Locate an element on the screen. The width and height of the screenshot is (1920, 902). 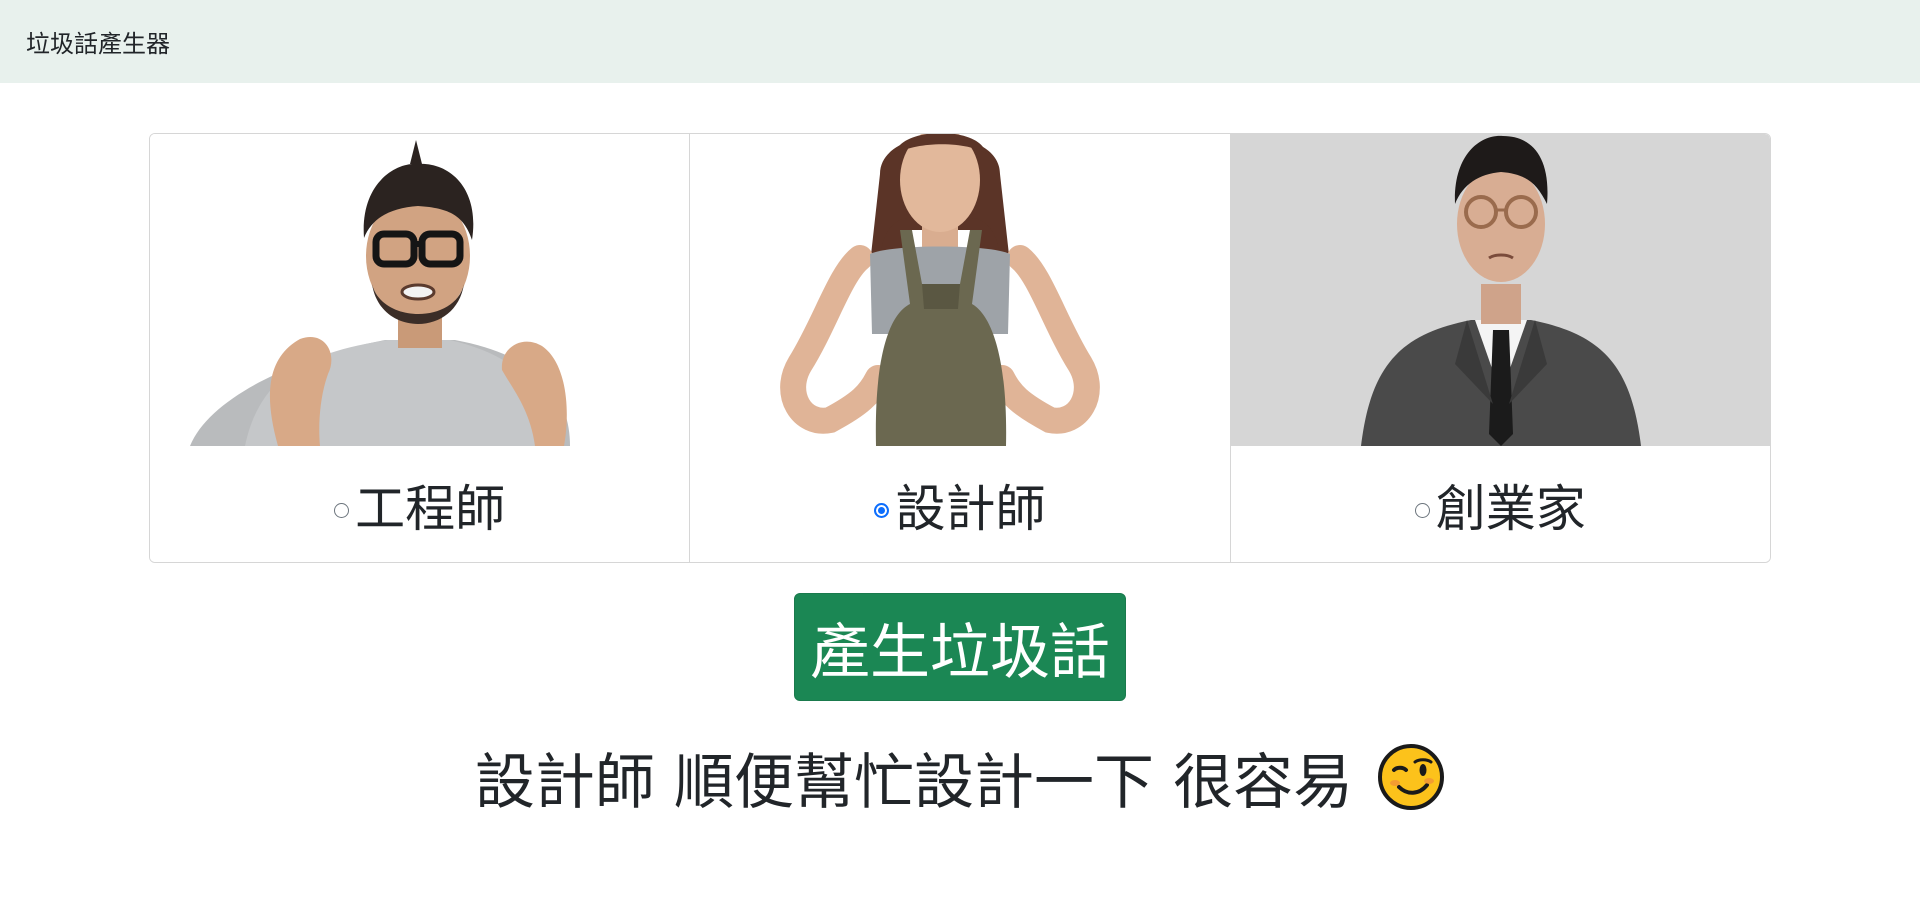
role-option-designer: 設計師 is located at coordinates (959, 504).